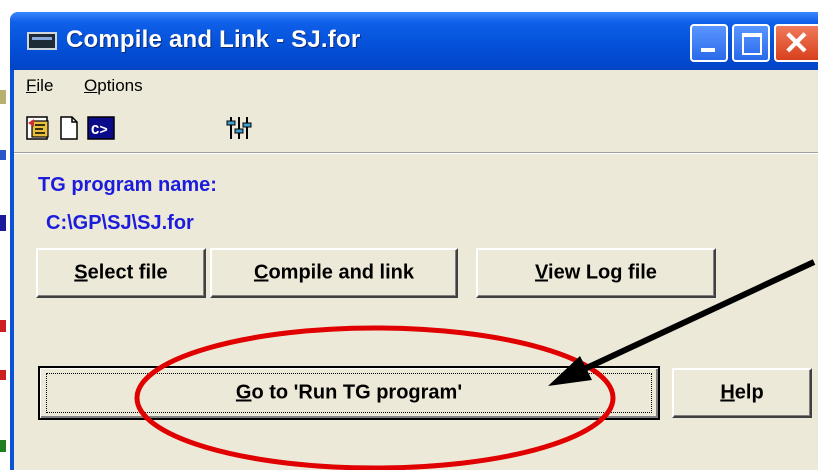 The width and height of the screenshot is (818, 470). What do you see at coordinates (127, 272) in the screenshot?
I see `select-file-label: elect file` at bounding box center [127, 272].